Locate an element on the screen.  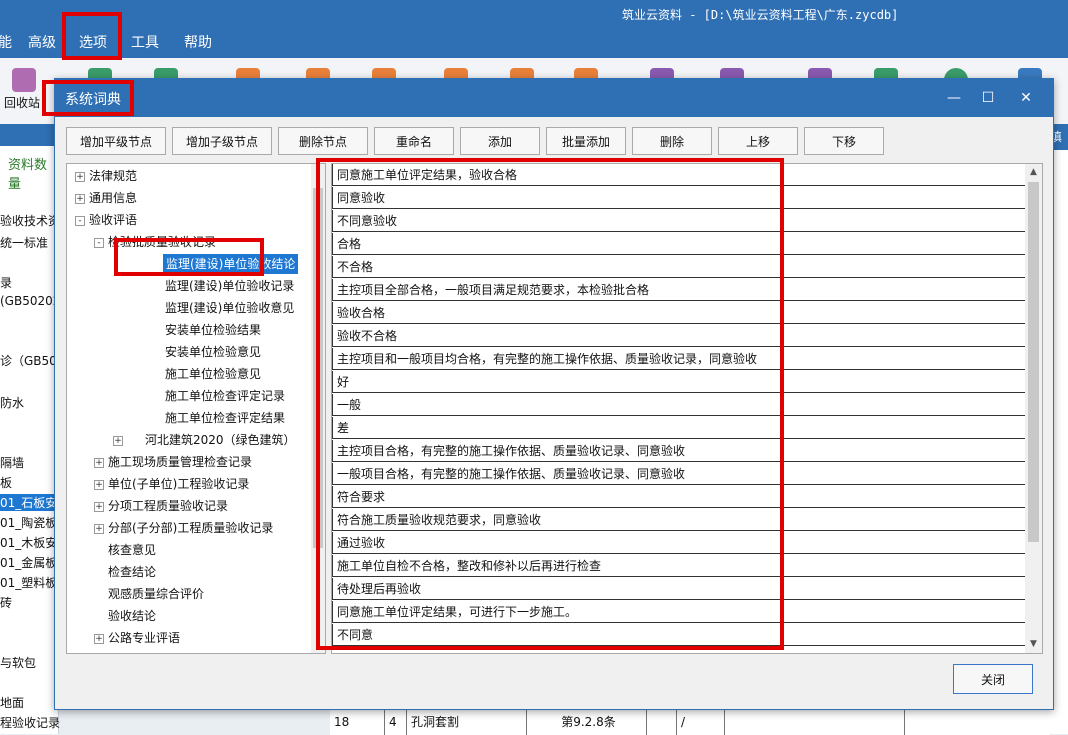
phrase-row: 符合施工质量验收规范要求，同意验收 is located at coordinates (678, 520).